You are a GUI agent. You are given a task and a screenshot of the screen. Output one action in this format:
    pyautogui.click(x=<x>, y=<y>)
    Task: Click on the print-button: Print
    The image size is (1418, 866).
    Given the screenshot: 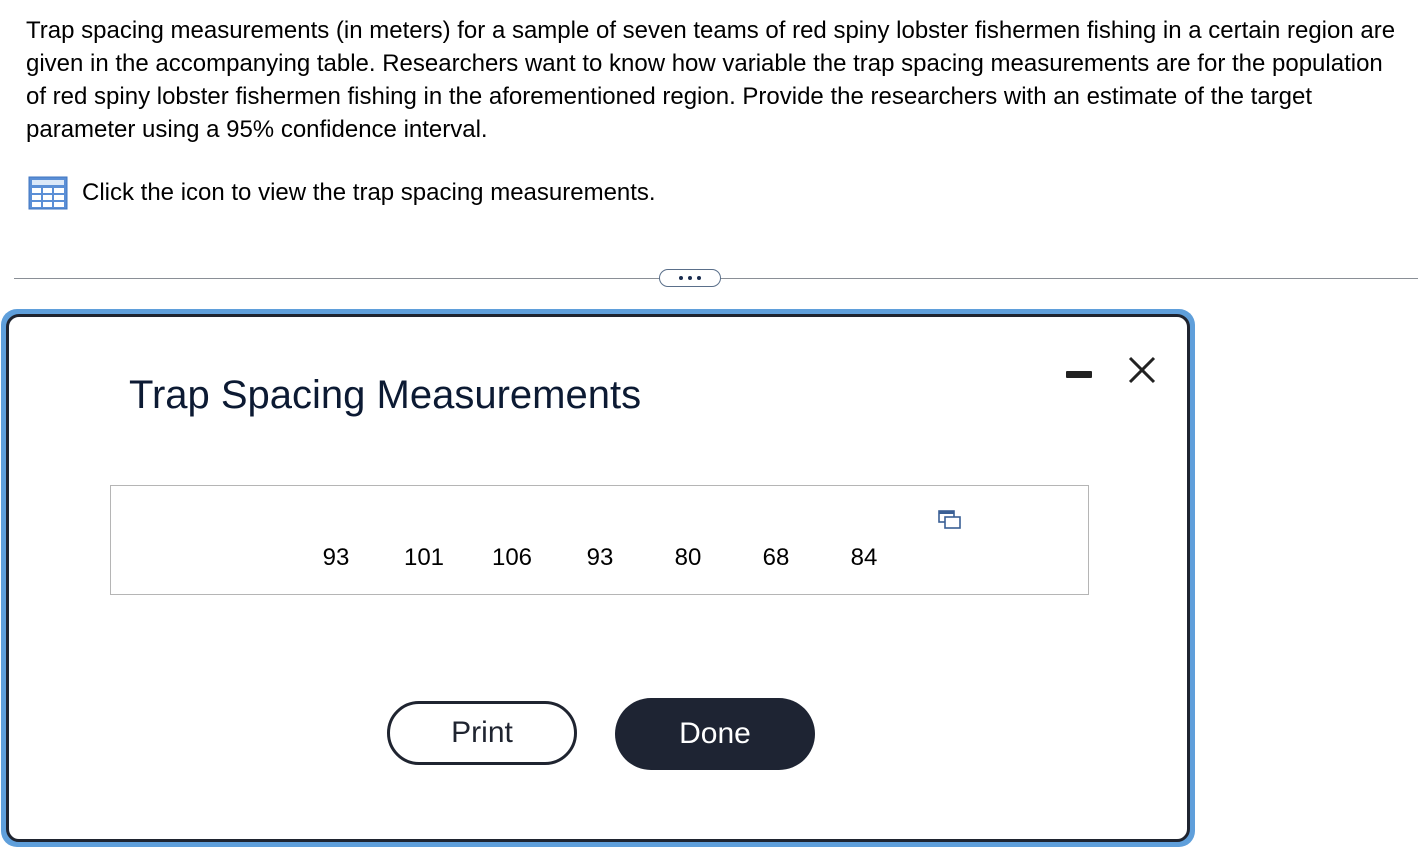 What is the action you would take?
    pyautogui.click(x=482, y=733)
    